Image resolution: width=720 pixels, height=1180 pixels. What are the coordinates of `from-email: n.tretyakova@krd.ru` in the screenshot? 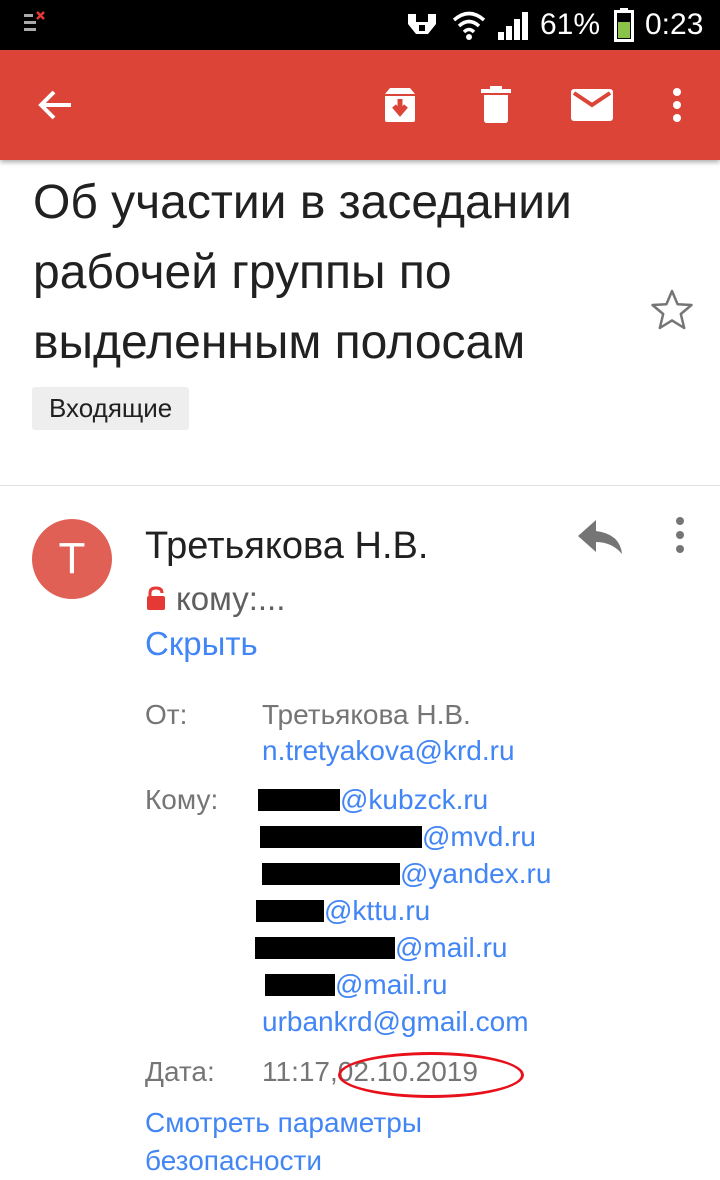 It's located at (388, 751).